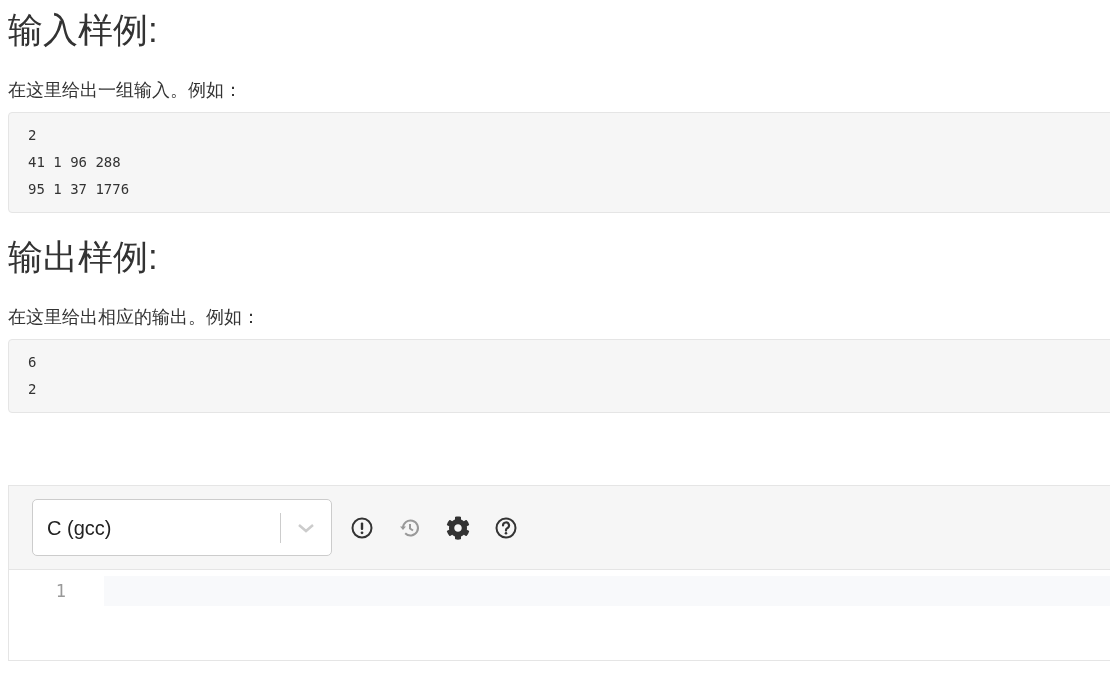 The width and height of the screenshot is (1110, 682). Describe the element at coordinates (506, 527) in the screenshot. I see `help-icon` at that location.